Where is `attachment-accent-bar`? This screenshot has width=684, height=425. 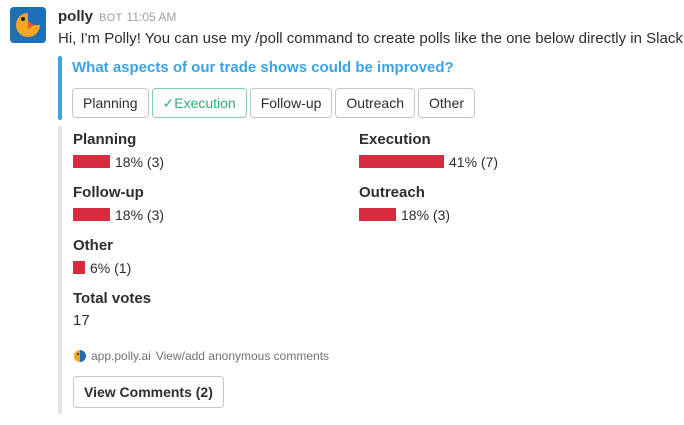 attachment-accent-bar is located at coordinates (60, 88).